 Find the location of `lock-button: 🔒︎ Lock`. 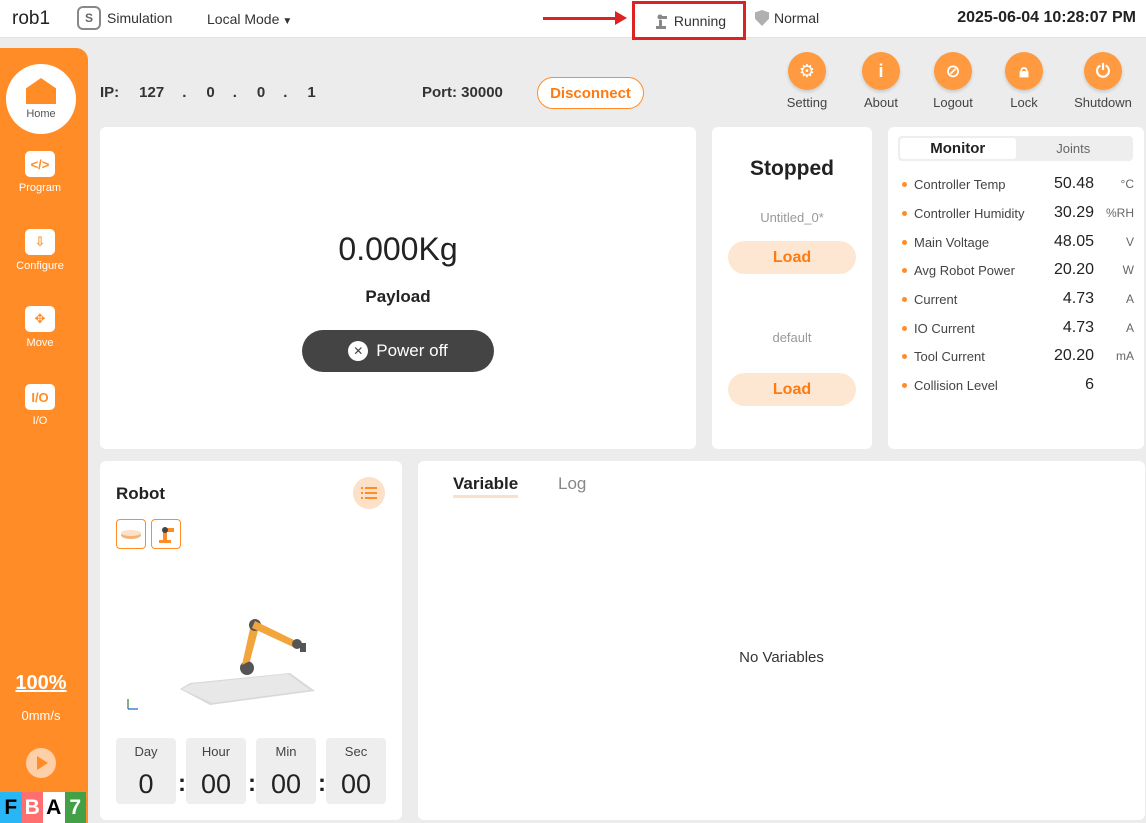

lock-button: 🔒︎ Lock is located at coordinates (1024, 81).